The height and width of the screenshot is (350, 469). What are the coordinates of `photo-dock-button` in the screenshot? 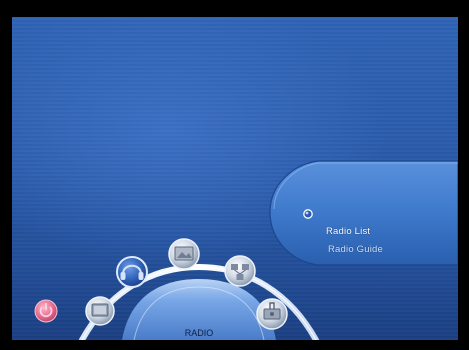 It's located at (184, 254).